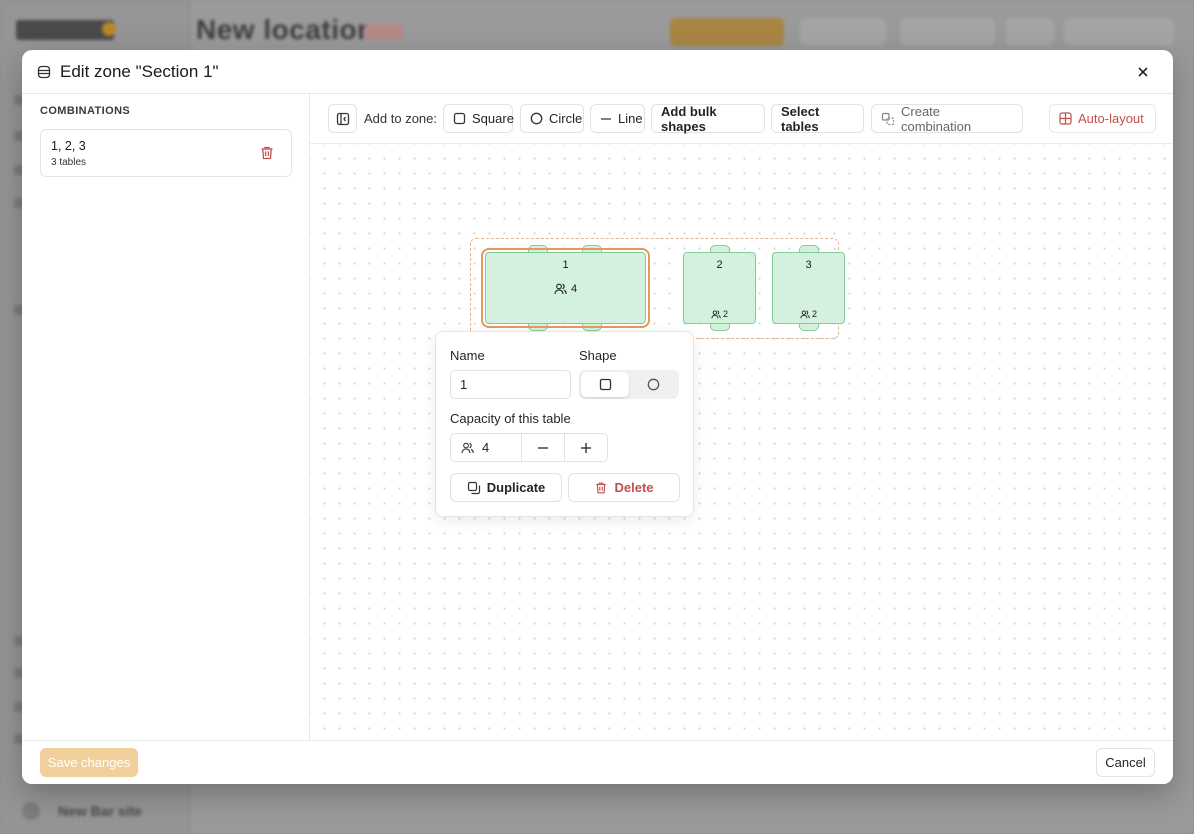 The width and height of the screenshot is (1194, 834). Describe the element at coordinates (100, 811) in the screenshot. I see `background-footer-user: New Bar site` at that location.